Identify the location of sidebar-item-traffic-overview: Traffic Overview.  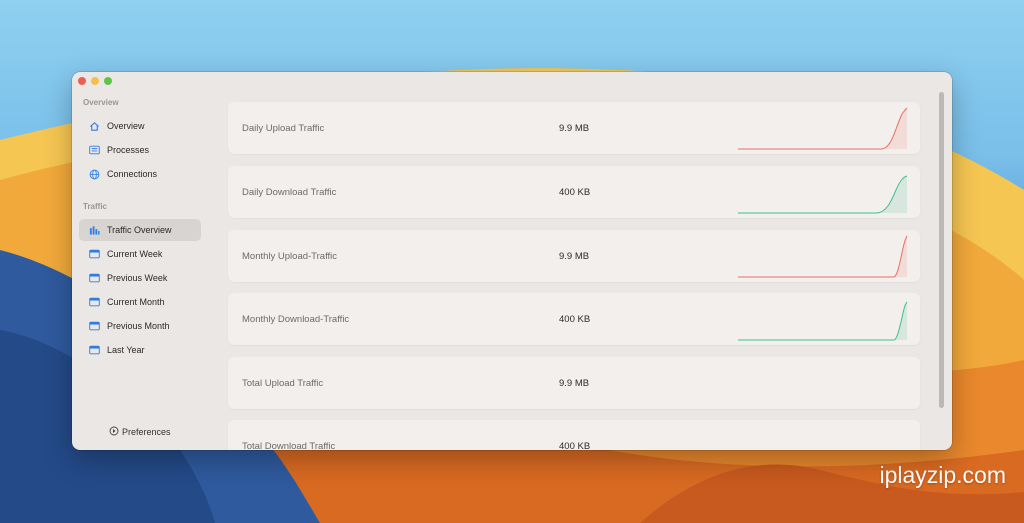
(140, 230).